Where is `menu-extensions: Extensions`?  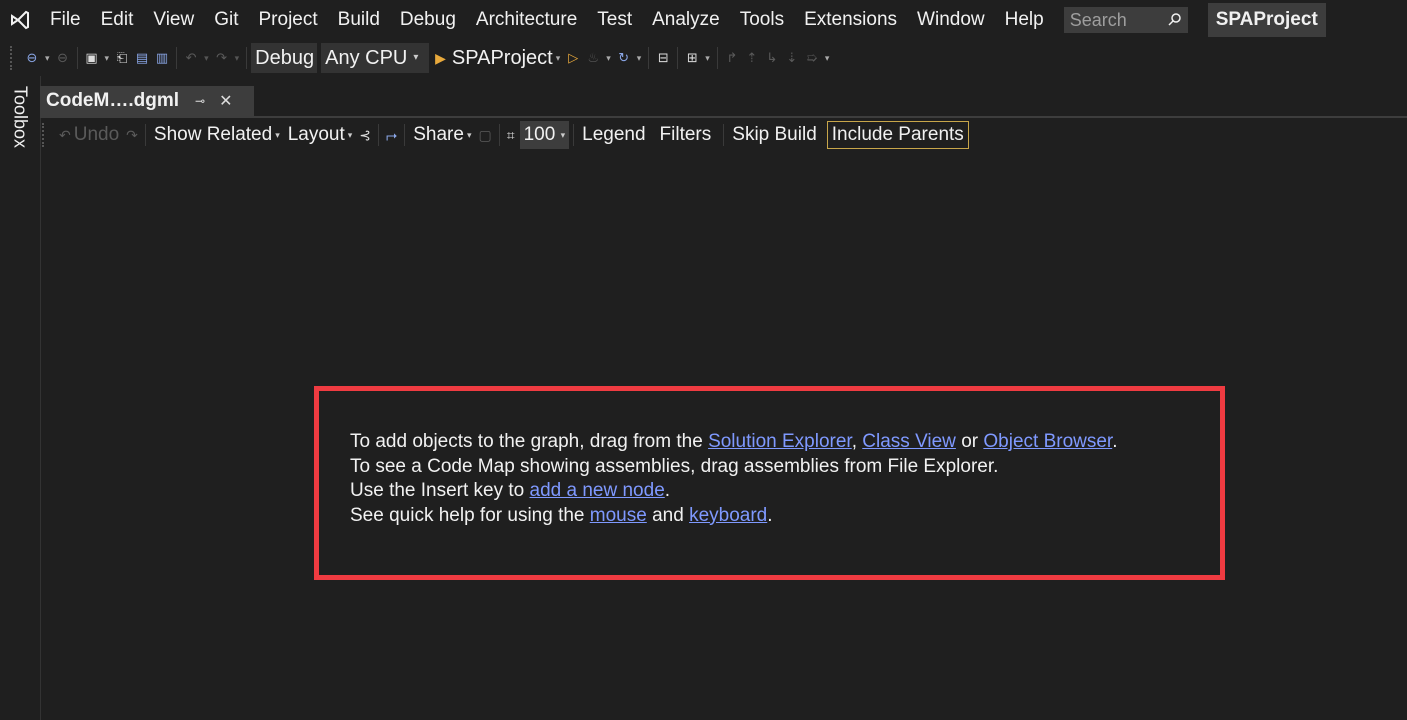 menu-extensions: Extensions is located at coordinates (850, 20).